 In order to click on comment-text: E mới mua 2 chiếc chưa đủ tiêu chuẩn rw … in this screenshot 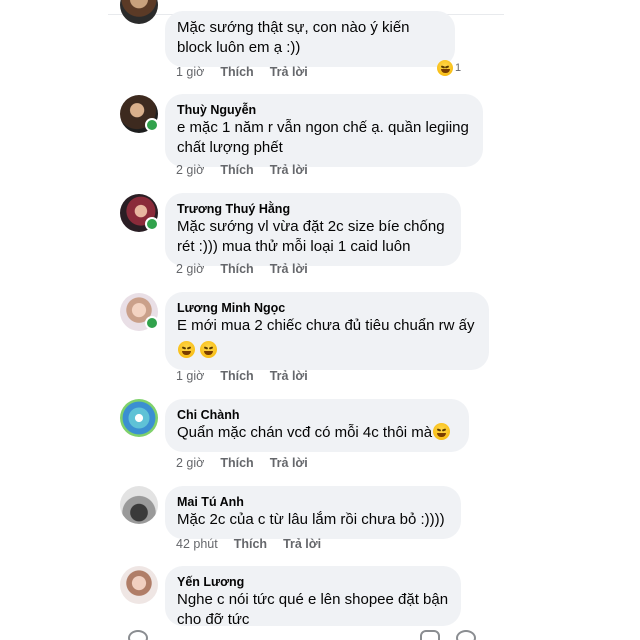, I will do `click(326, 325)`.